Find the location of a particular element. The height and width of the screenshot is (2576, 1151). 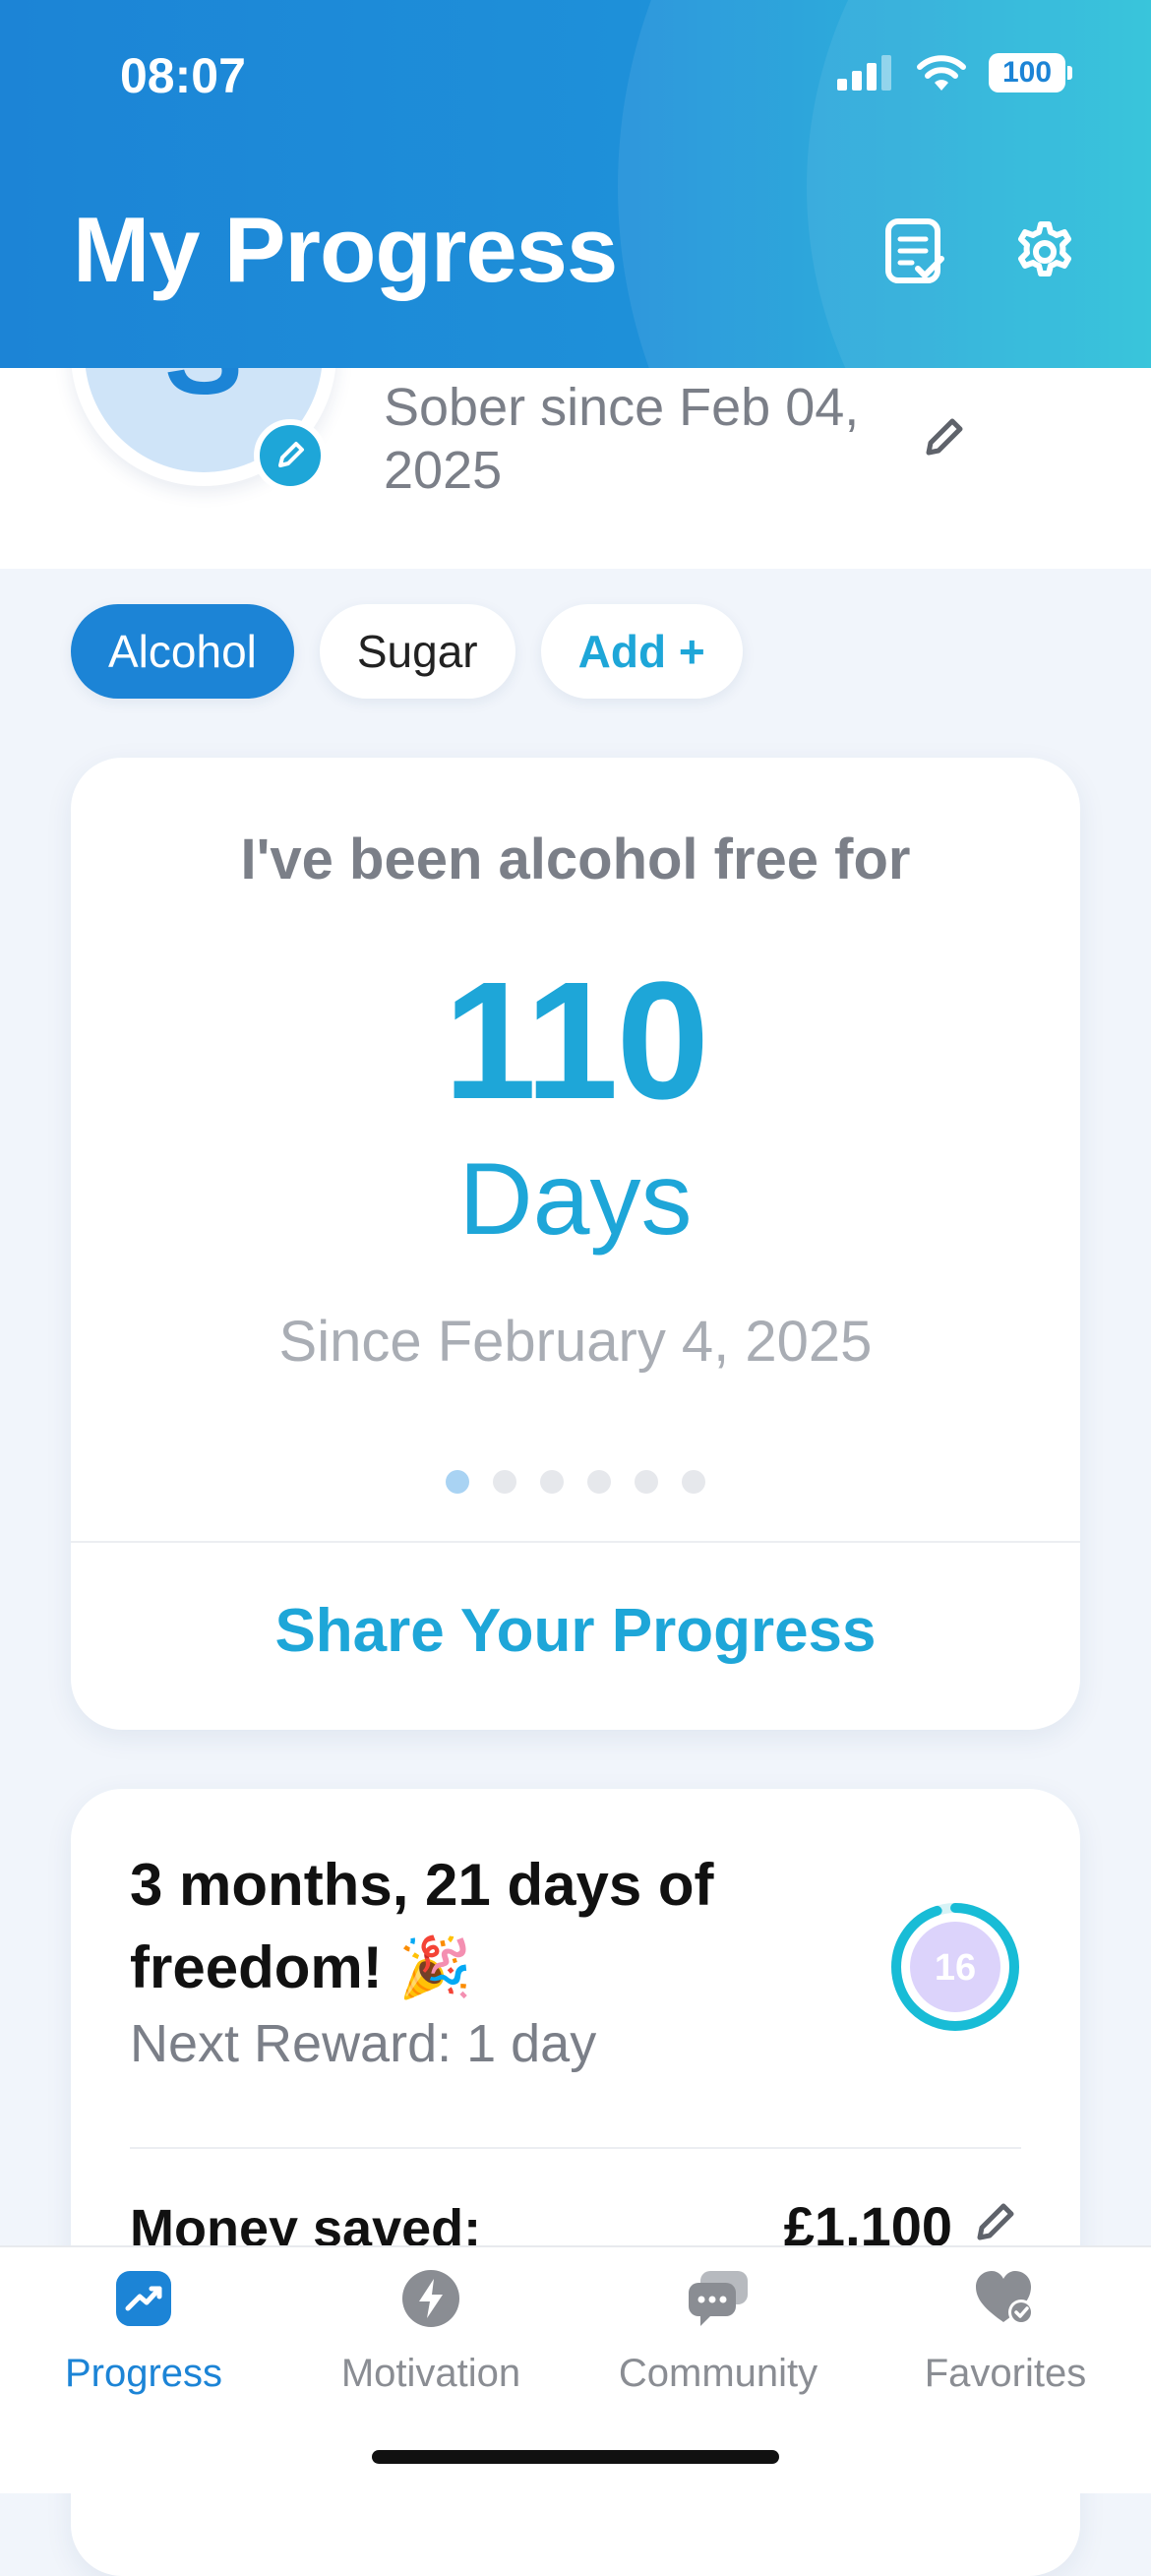

nav-community: Community is located at coordinates (718, 2345).